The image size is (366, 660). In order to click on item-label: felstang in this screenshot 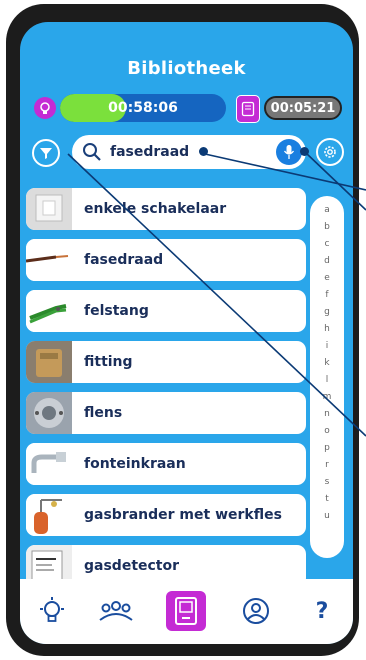, I will do `click(116, 311)`.